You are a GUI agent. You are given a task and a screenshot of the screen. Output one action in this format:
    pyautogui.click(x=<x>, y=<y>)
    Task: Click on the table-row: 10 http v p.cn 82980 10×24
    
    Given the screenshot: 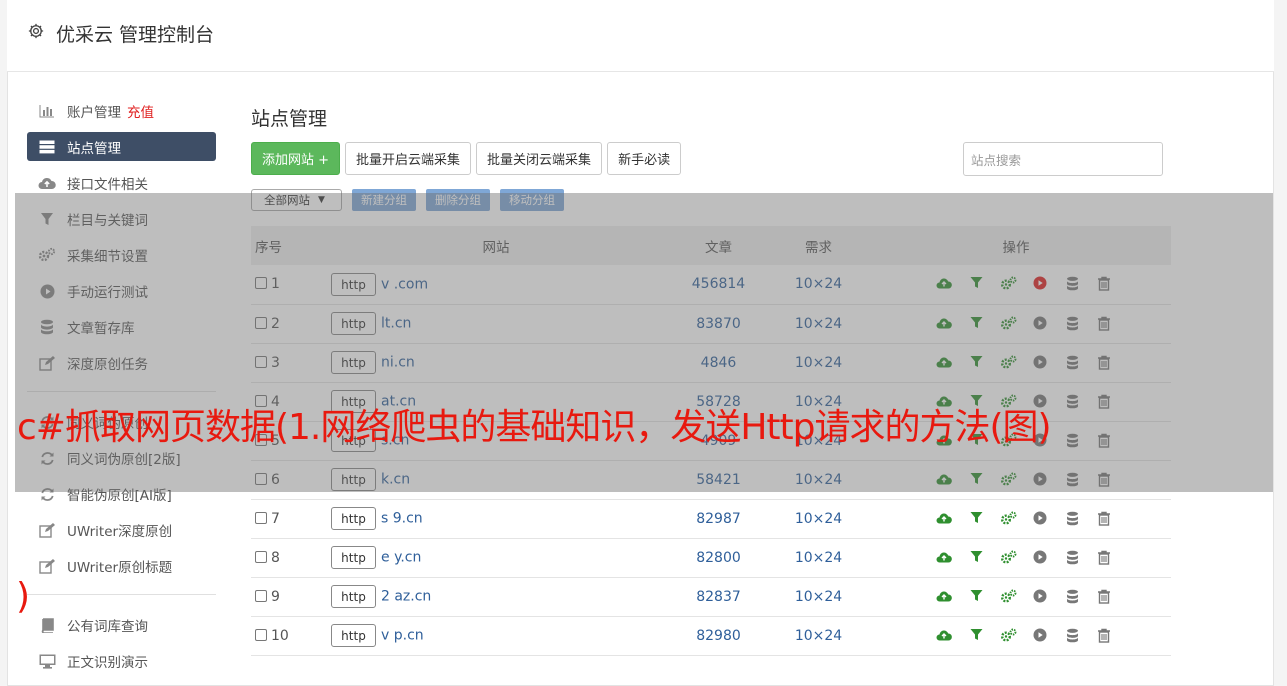 What is the action you would take?
    pyautogui.click(x=711, y=635)
    